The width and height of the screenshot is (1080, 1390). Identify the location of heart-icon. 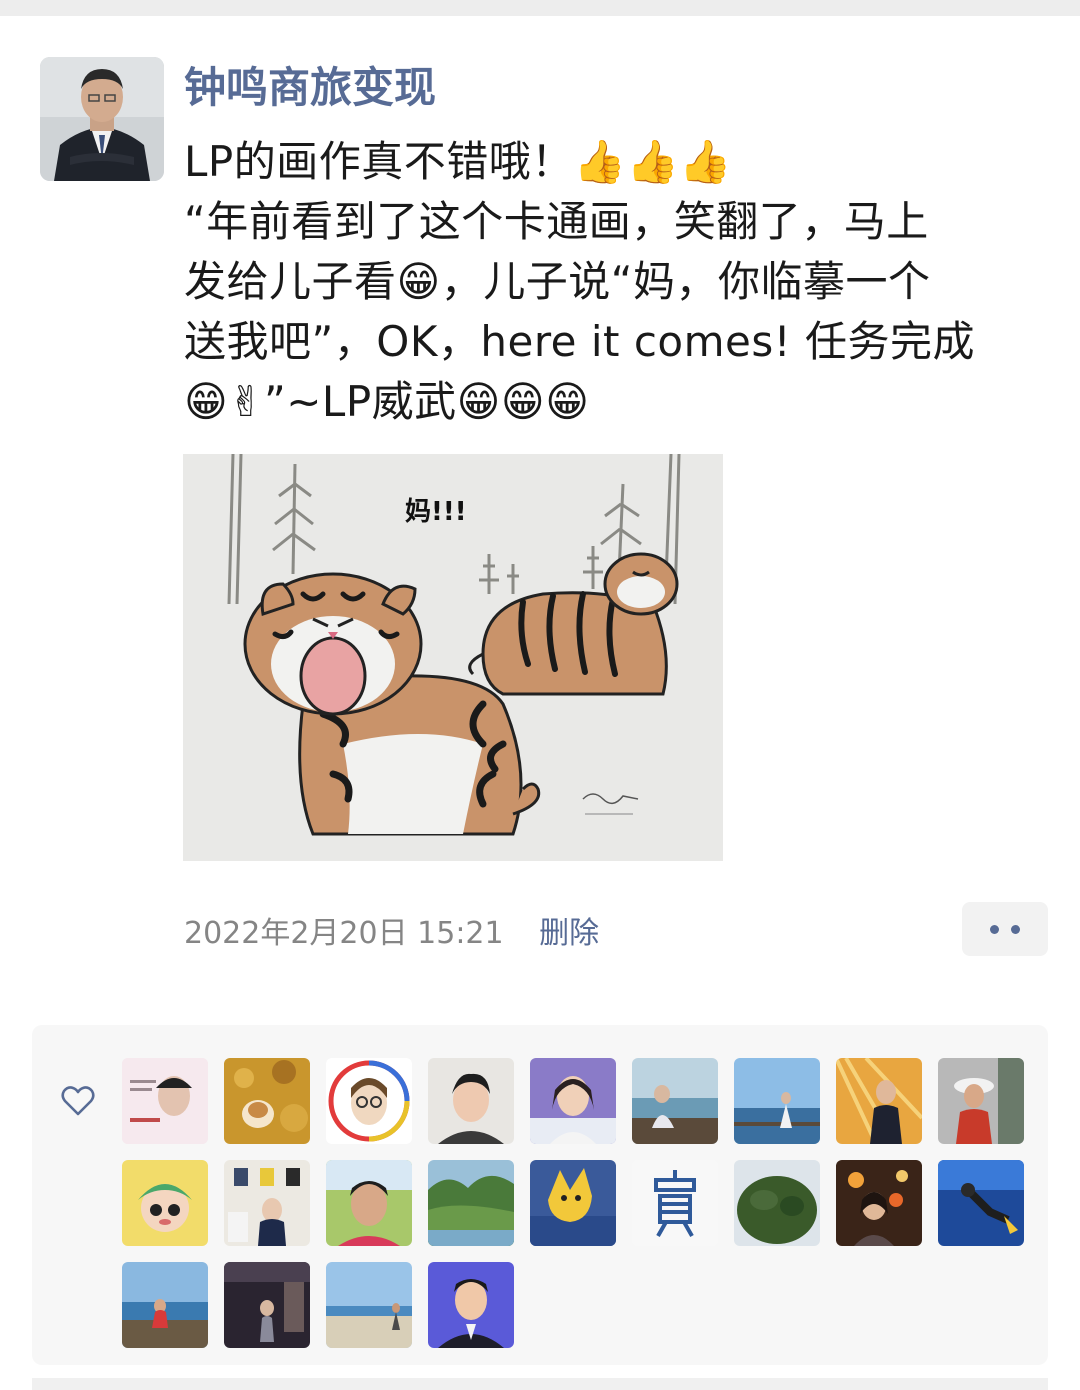
(78, 1101).